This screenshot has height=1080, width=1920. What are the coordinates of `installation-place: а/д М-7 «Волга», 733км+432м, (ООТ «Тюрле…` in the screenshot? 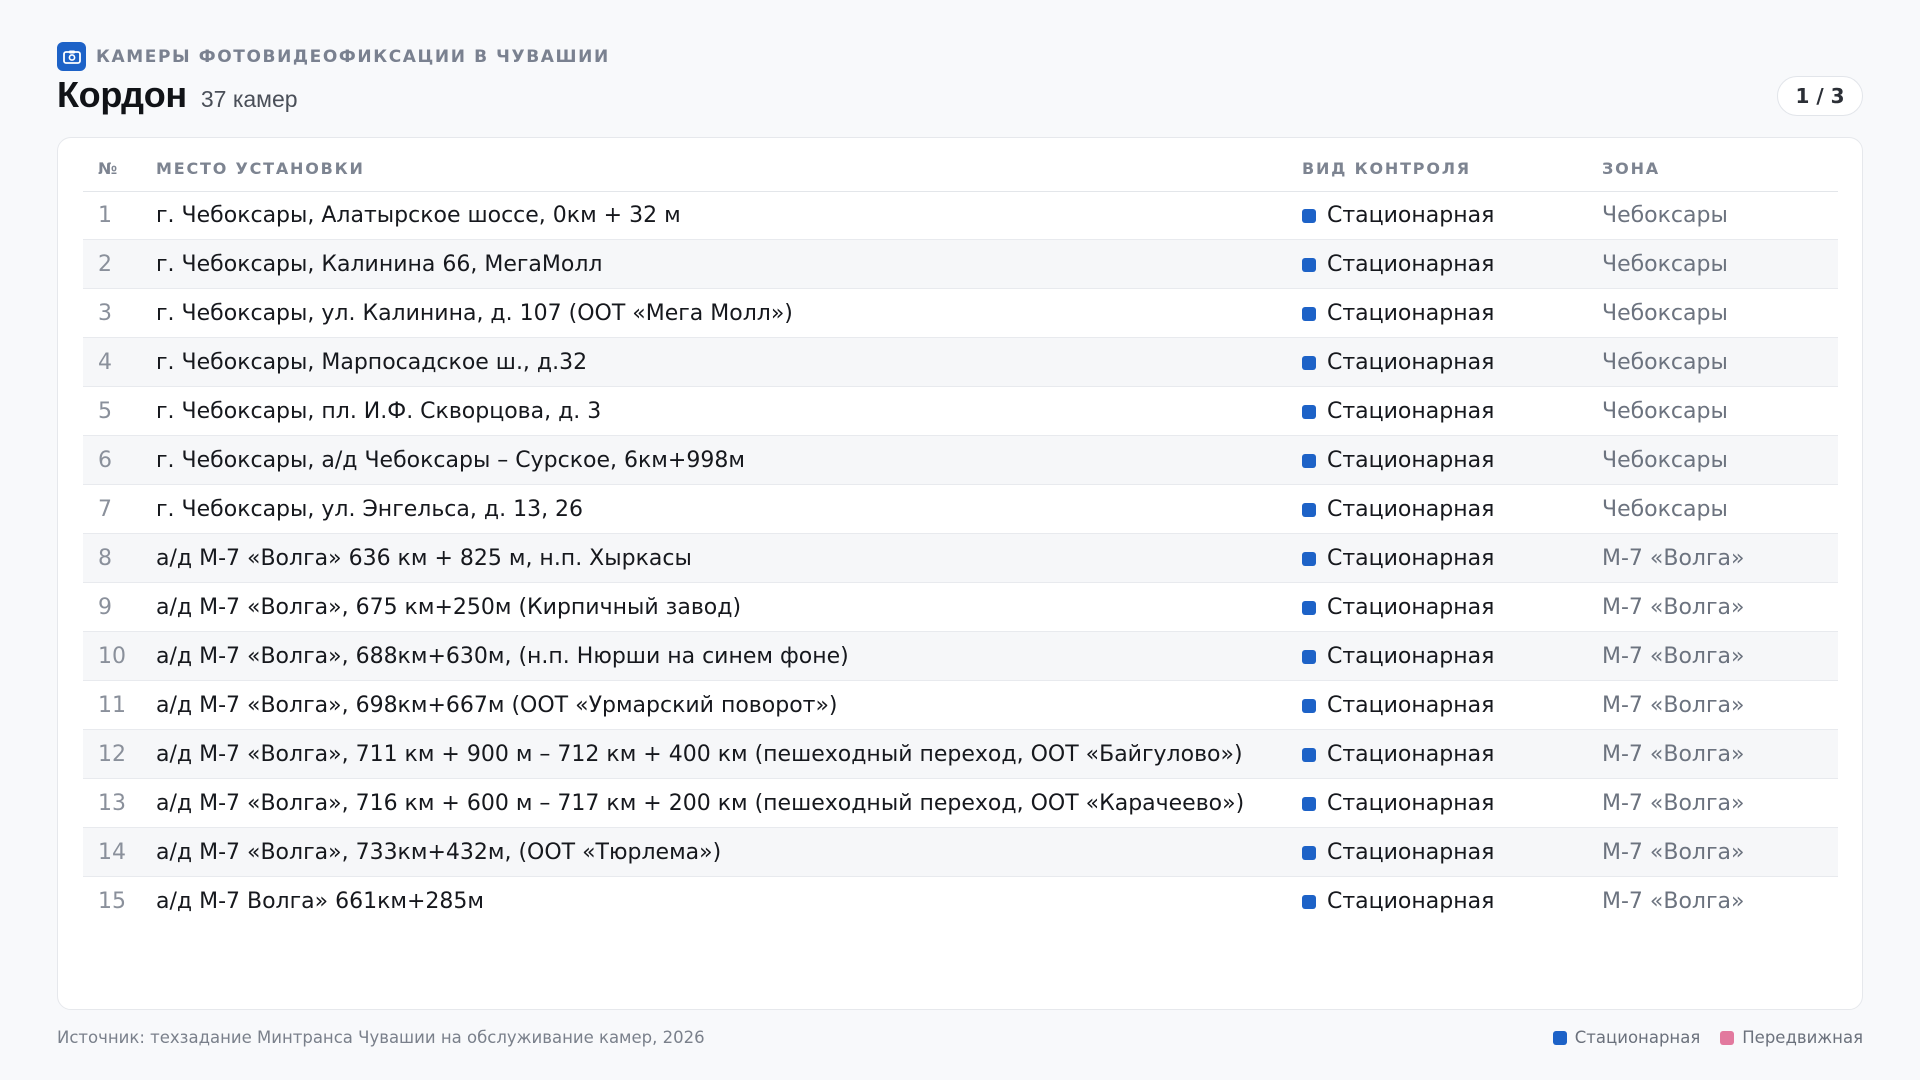 It's located at (439, 852).